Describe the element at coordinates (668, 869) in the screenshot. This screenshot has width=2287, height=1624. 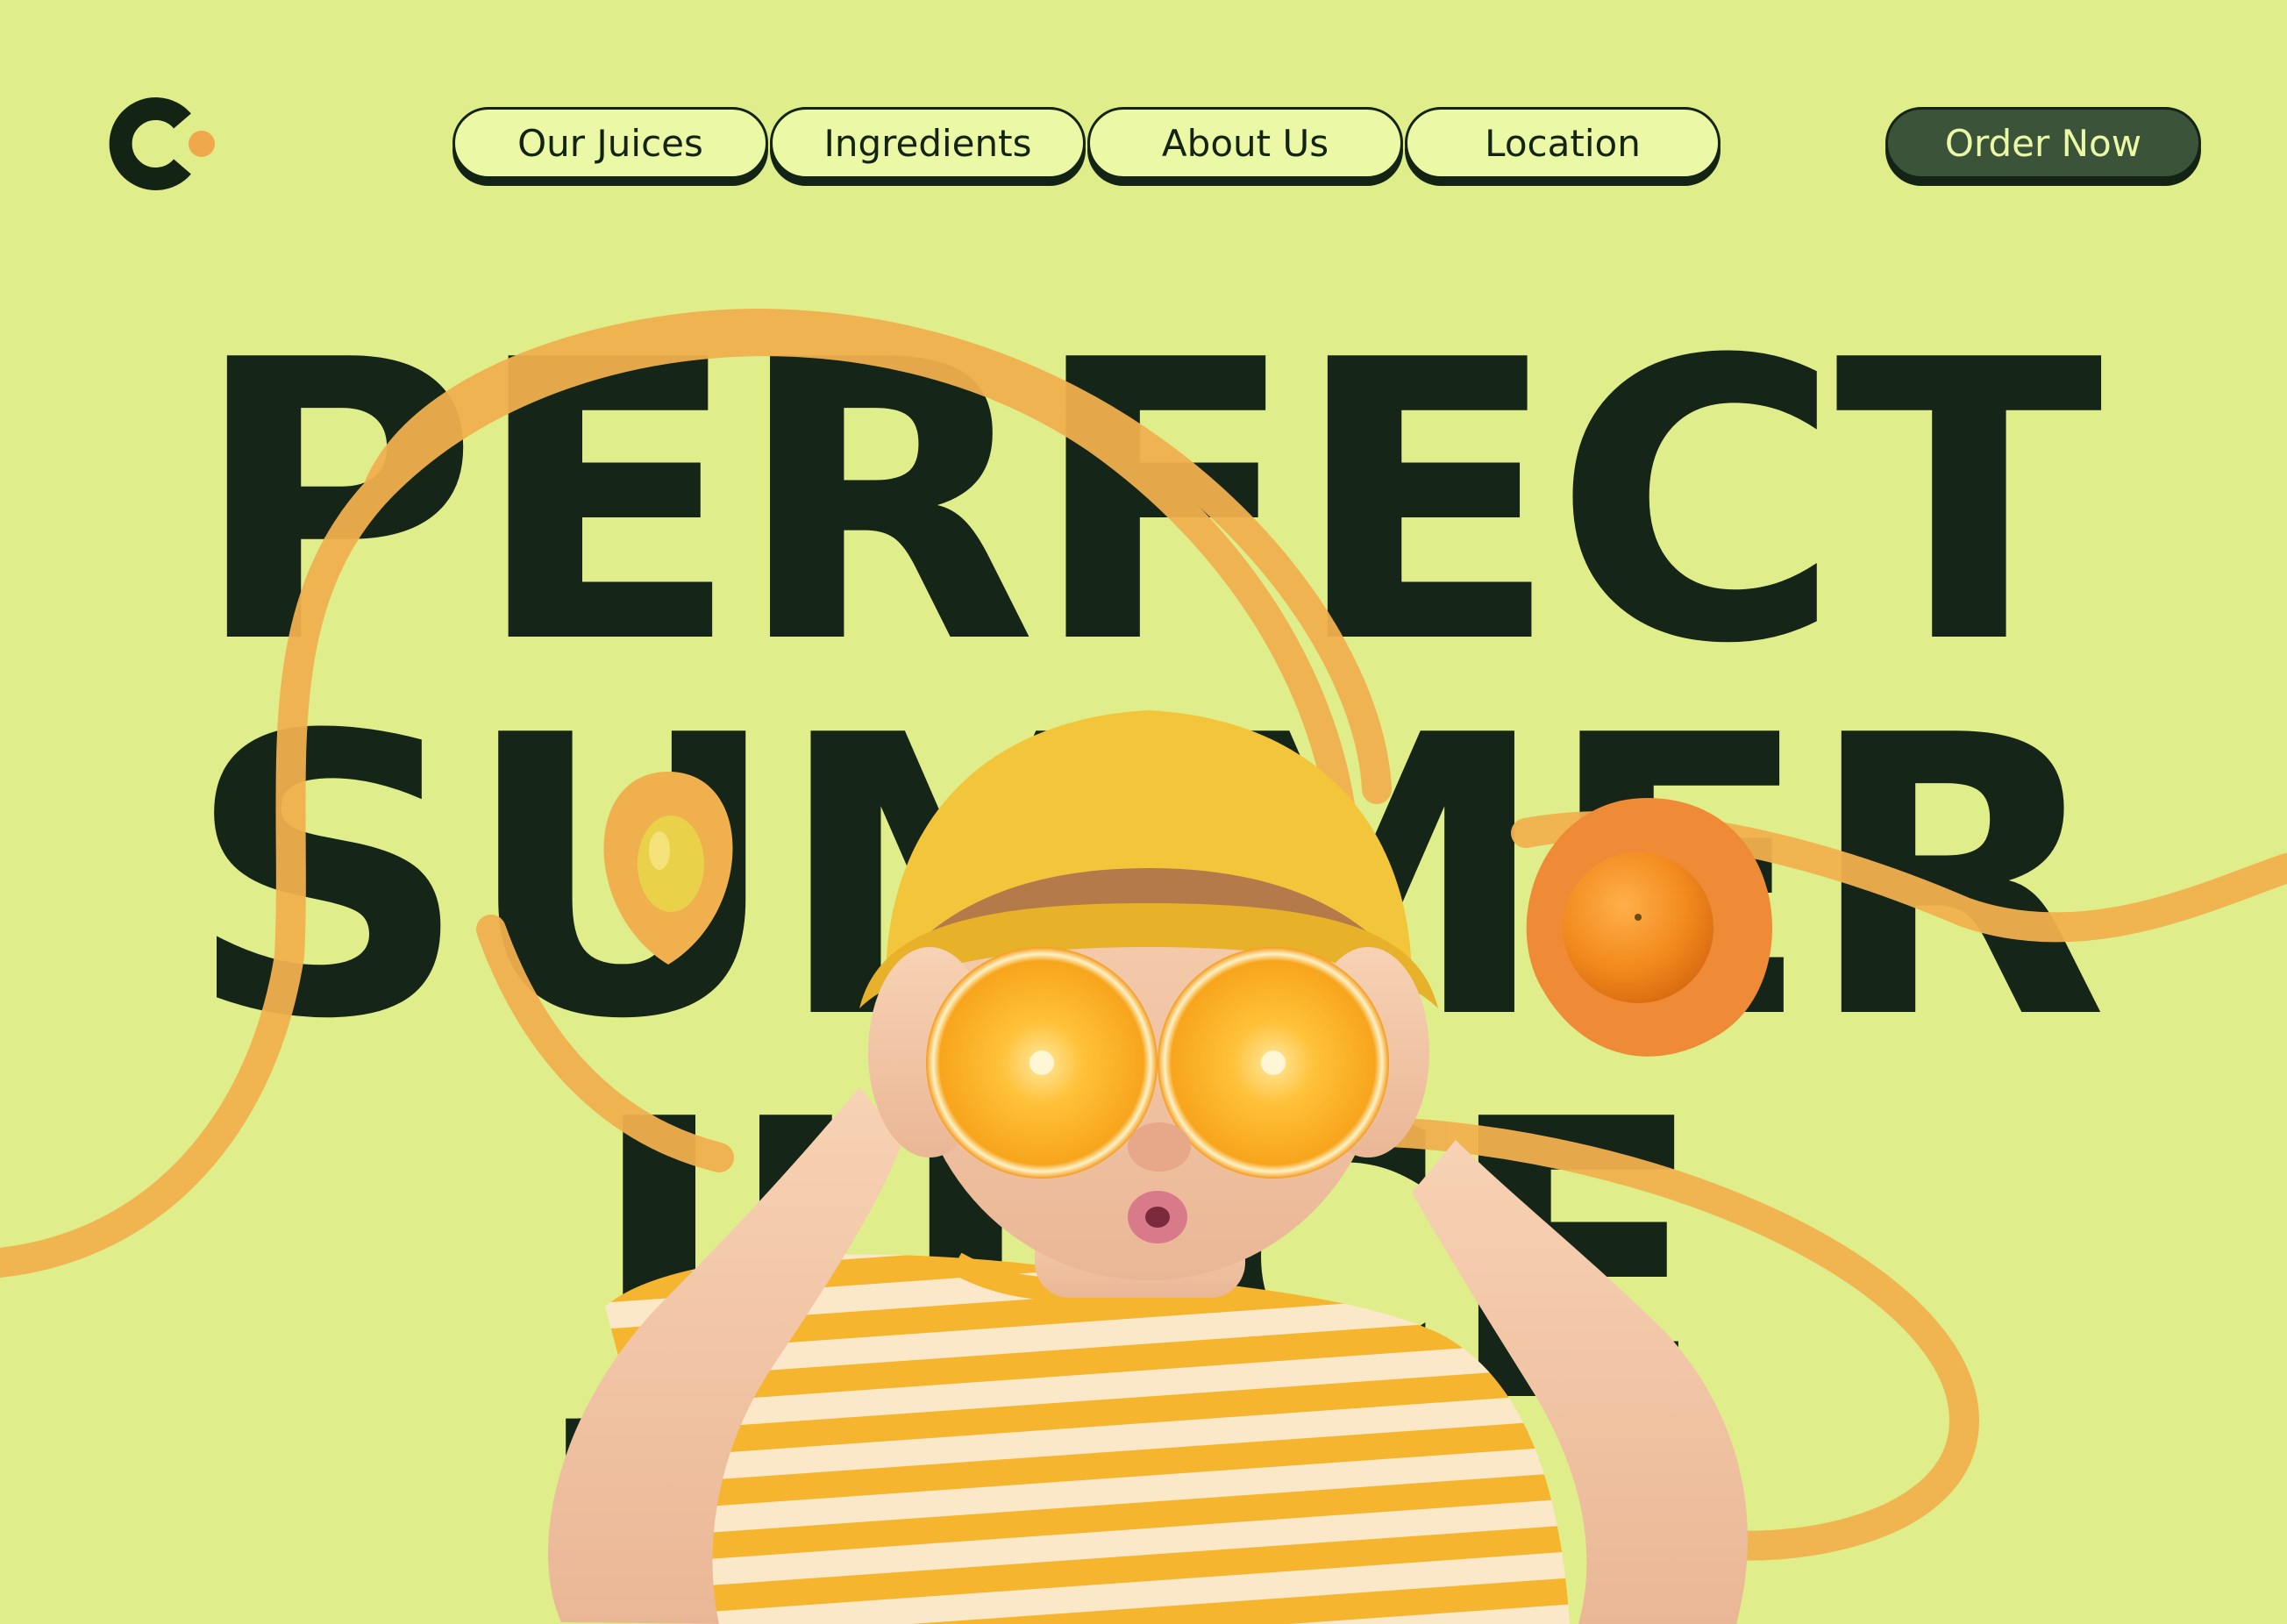
I see `lemon-icon` at that location.